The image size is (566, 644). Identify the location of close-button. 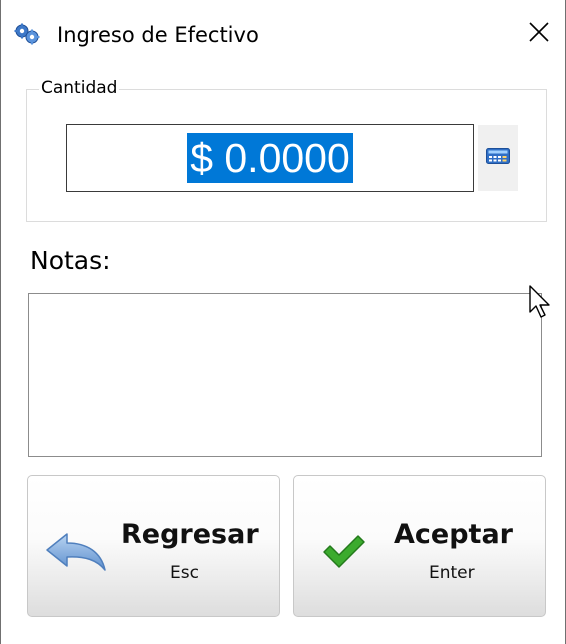
(539, 34).